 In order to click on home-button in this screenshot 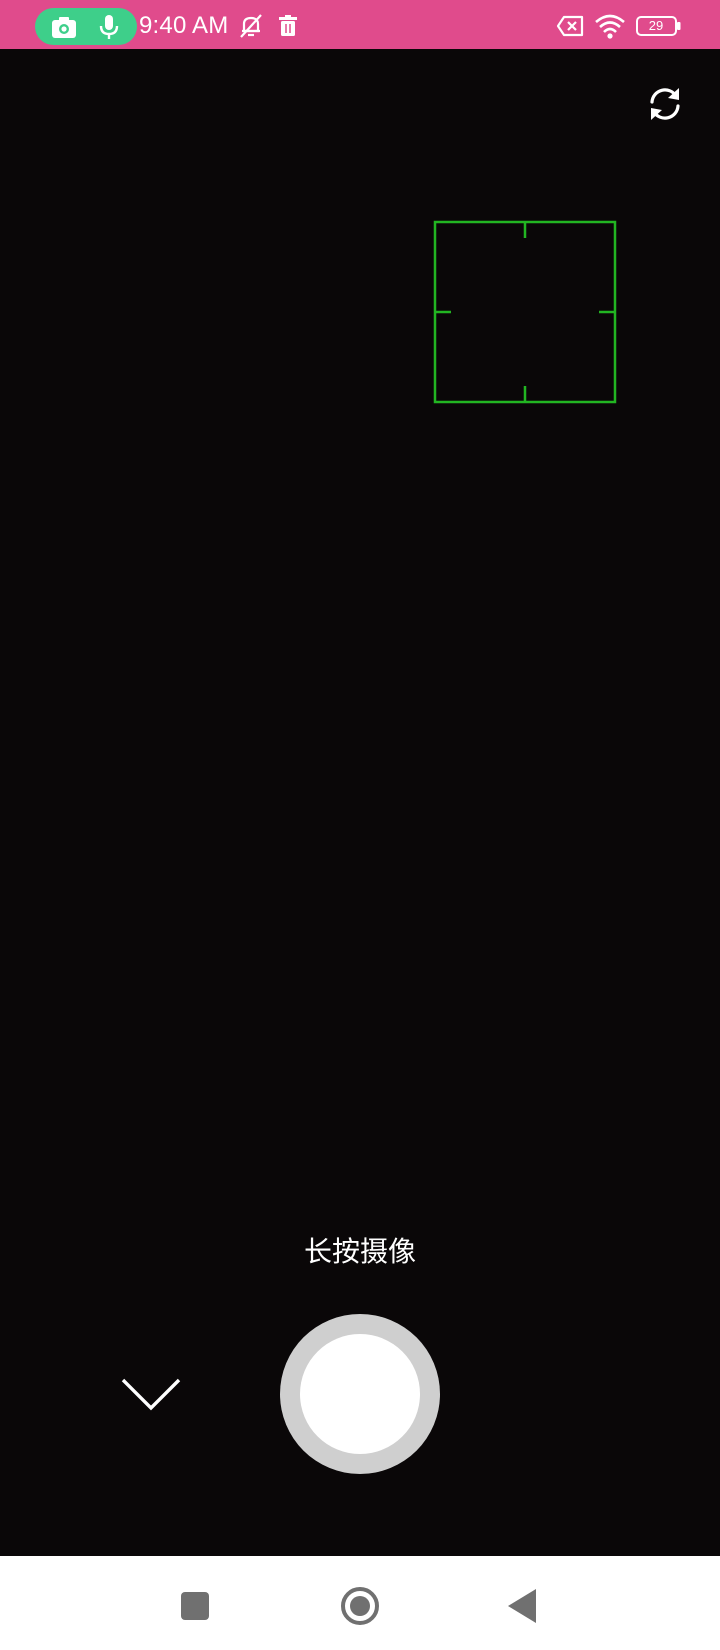, I will do `click(360, 1606)`.